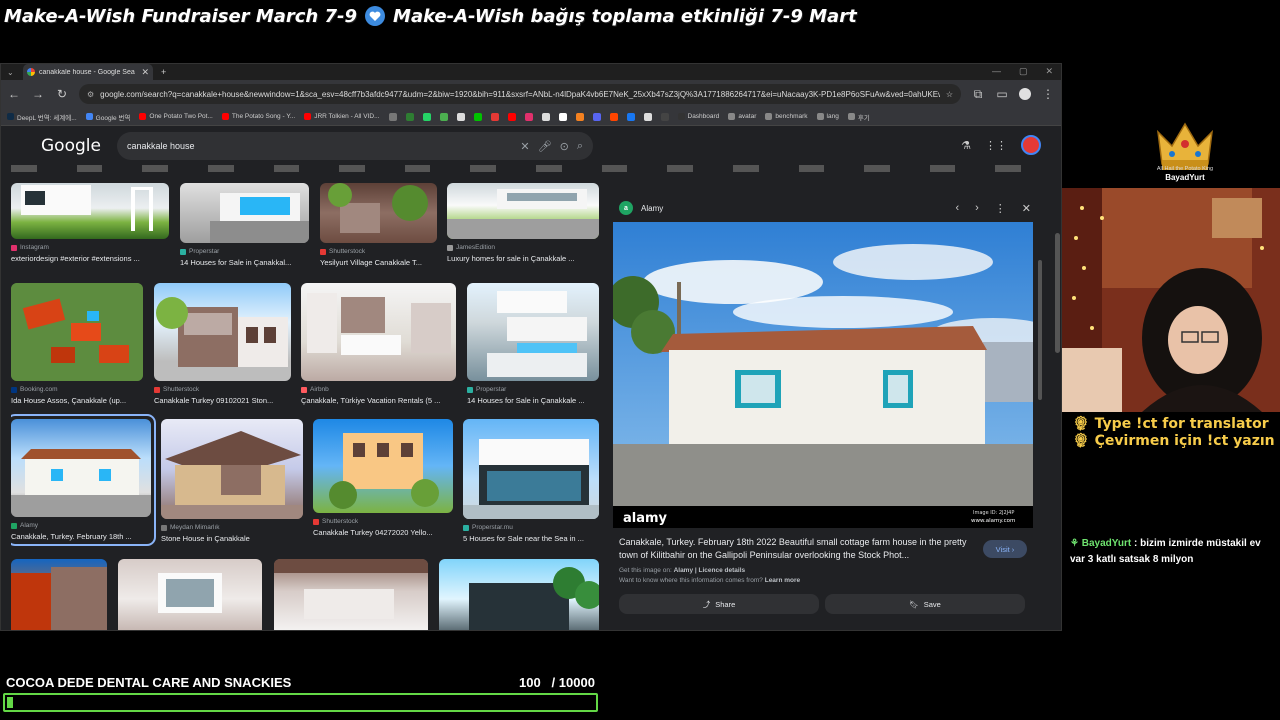 This screenshot has width=1280, height=720. Describe the element at coordinates (1023, 71) in the screenshot. I see `maximize-icon: ▢` at that location.